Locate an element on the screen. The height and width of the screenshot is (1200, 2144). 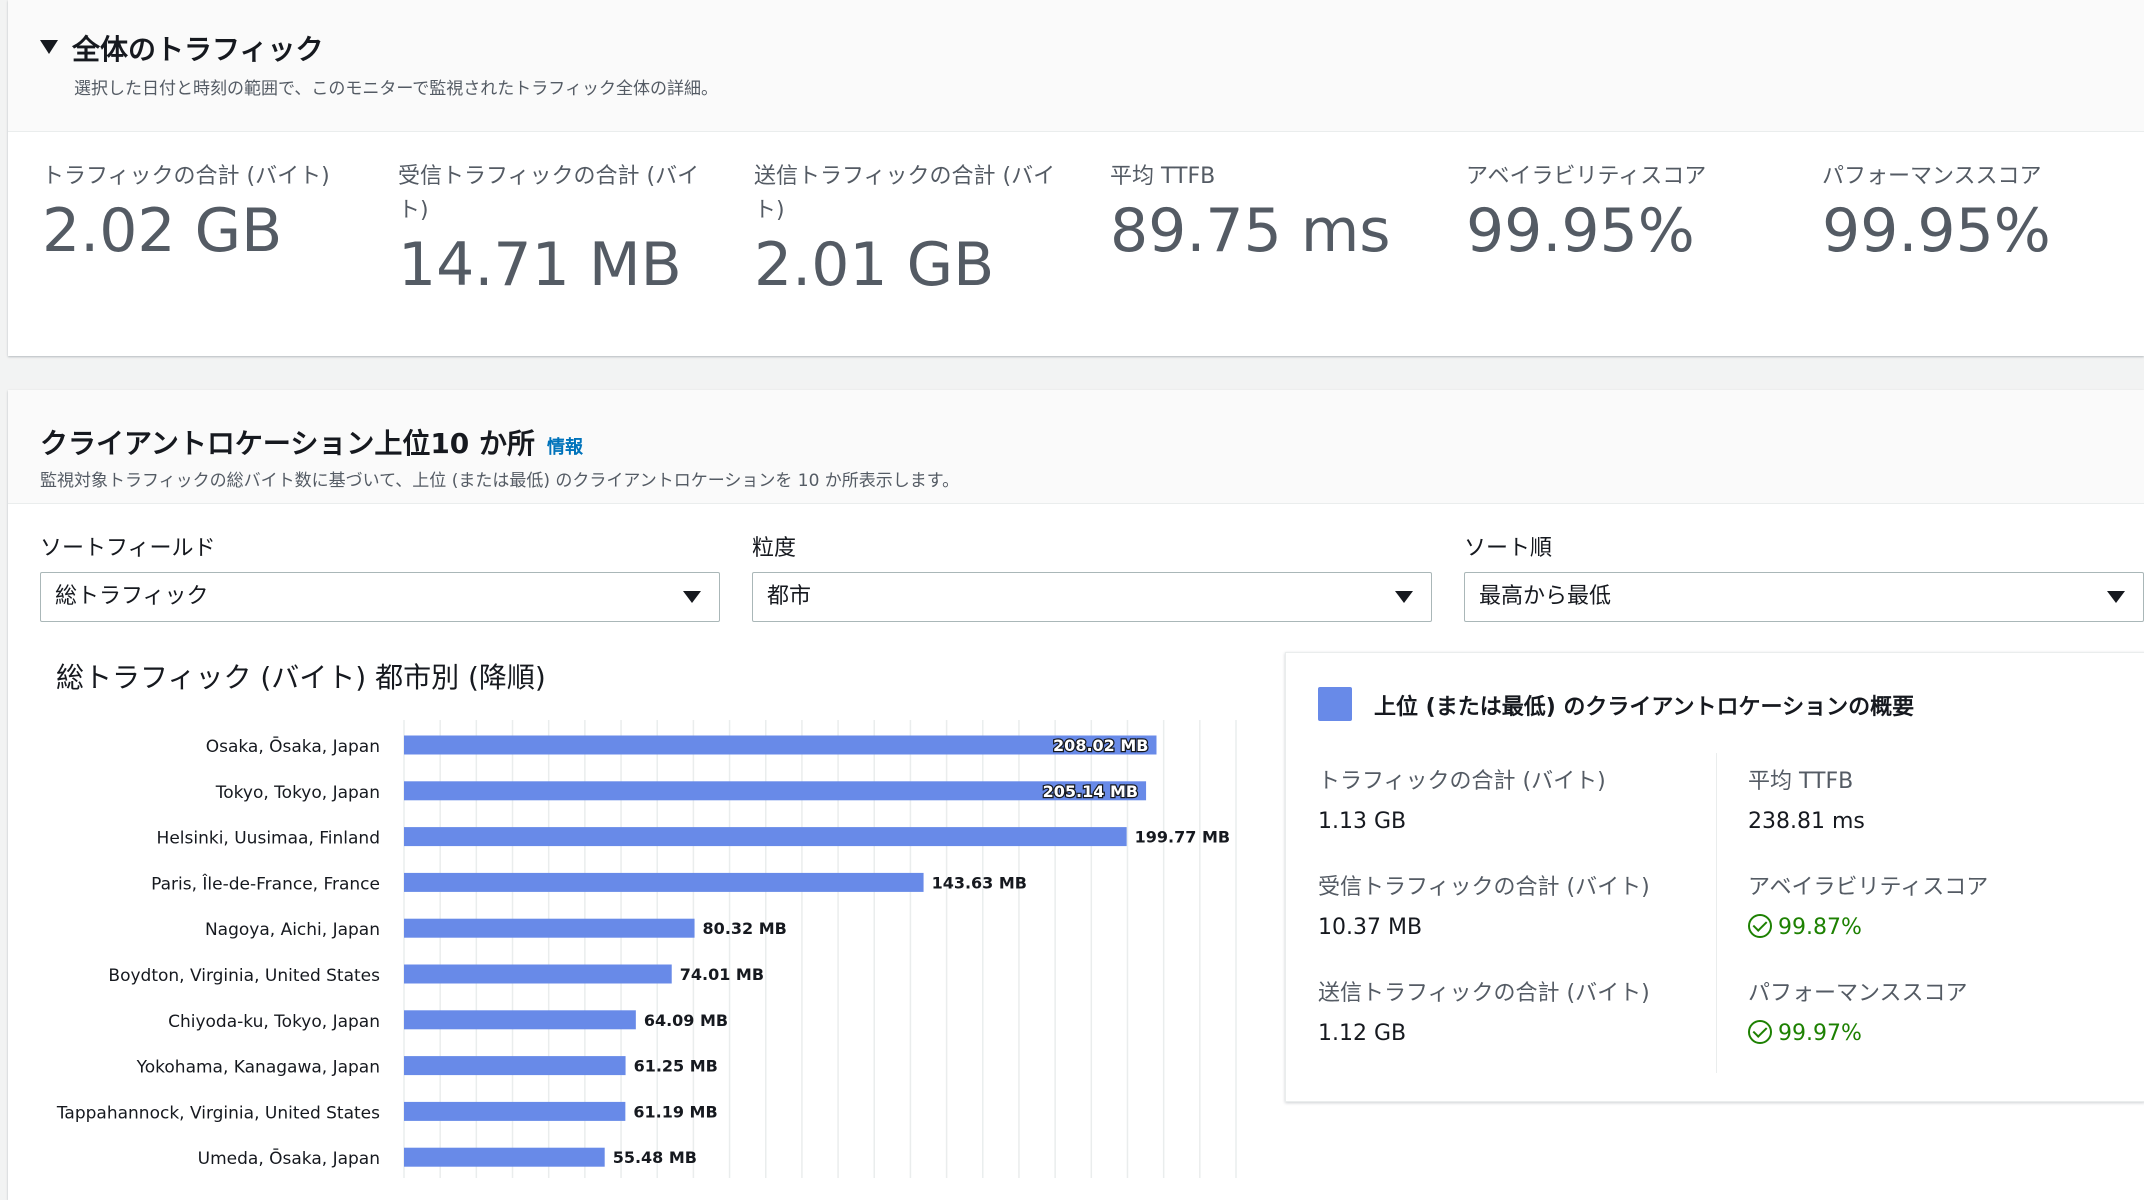
info-link: 情報 is located at coordinates (565, 447).